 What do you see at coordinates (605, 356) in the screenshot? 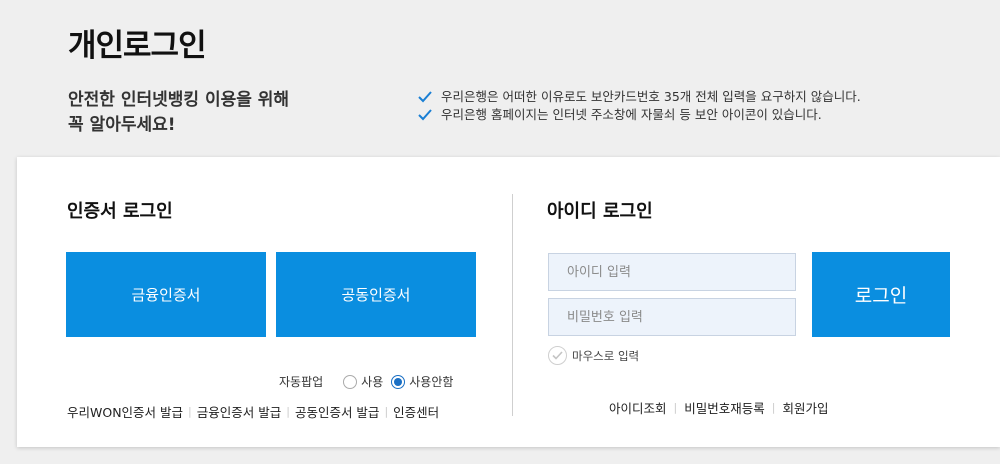
I see `mouse-input-label: 마우스로 입력` at bounding box center [605, 356].